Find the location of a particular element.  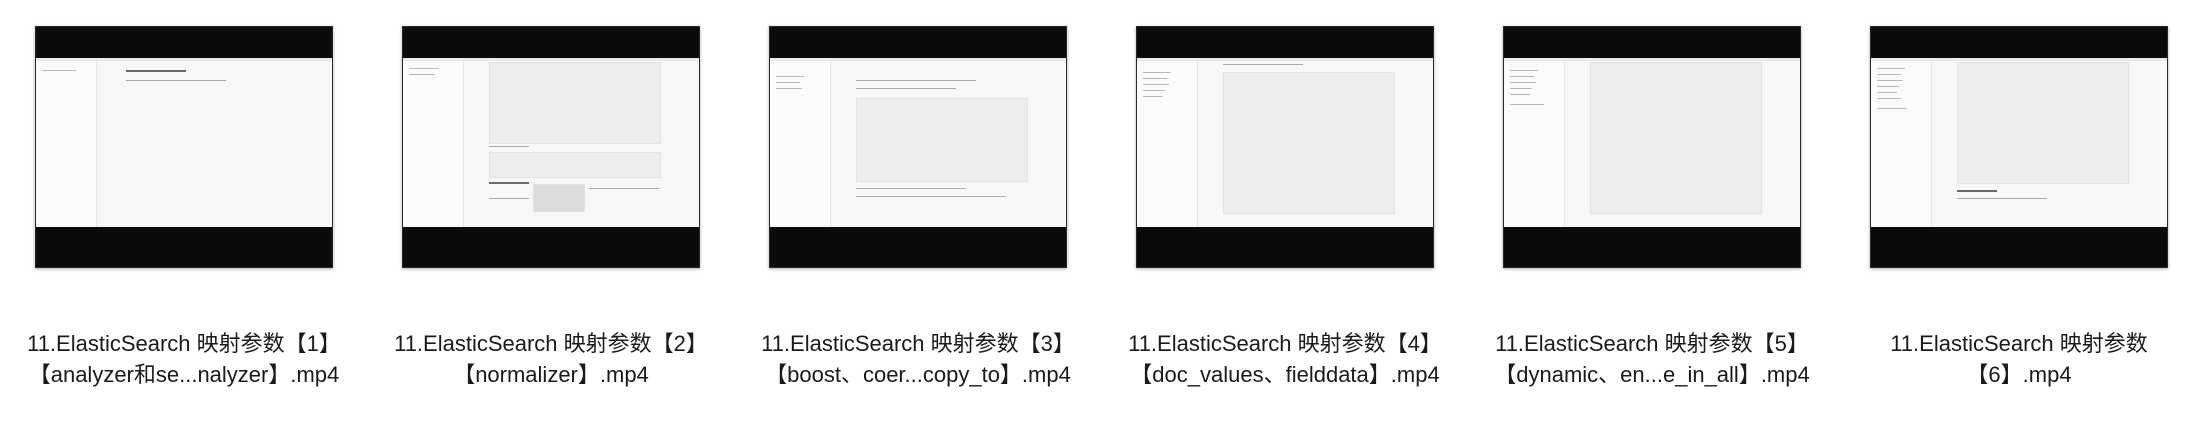

file-name-line1: 11.ElasticSearch 映射参数【2】 is located at coordinates (551, 343).